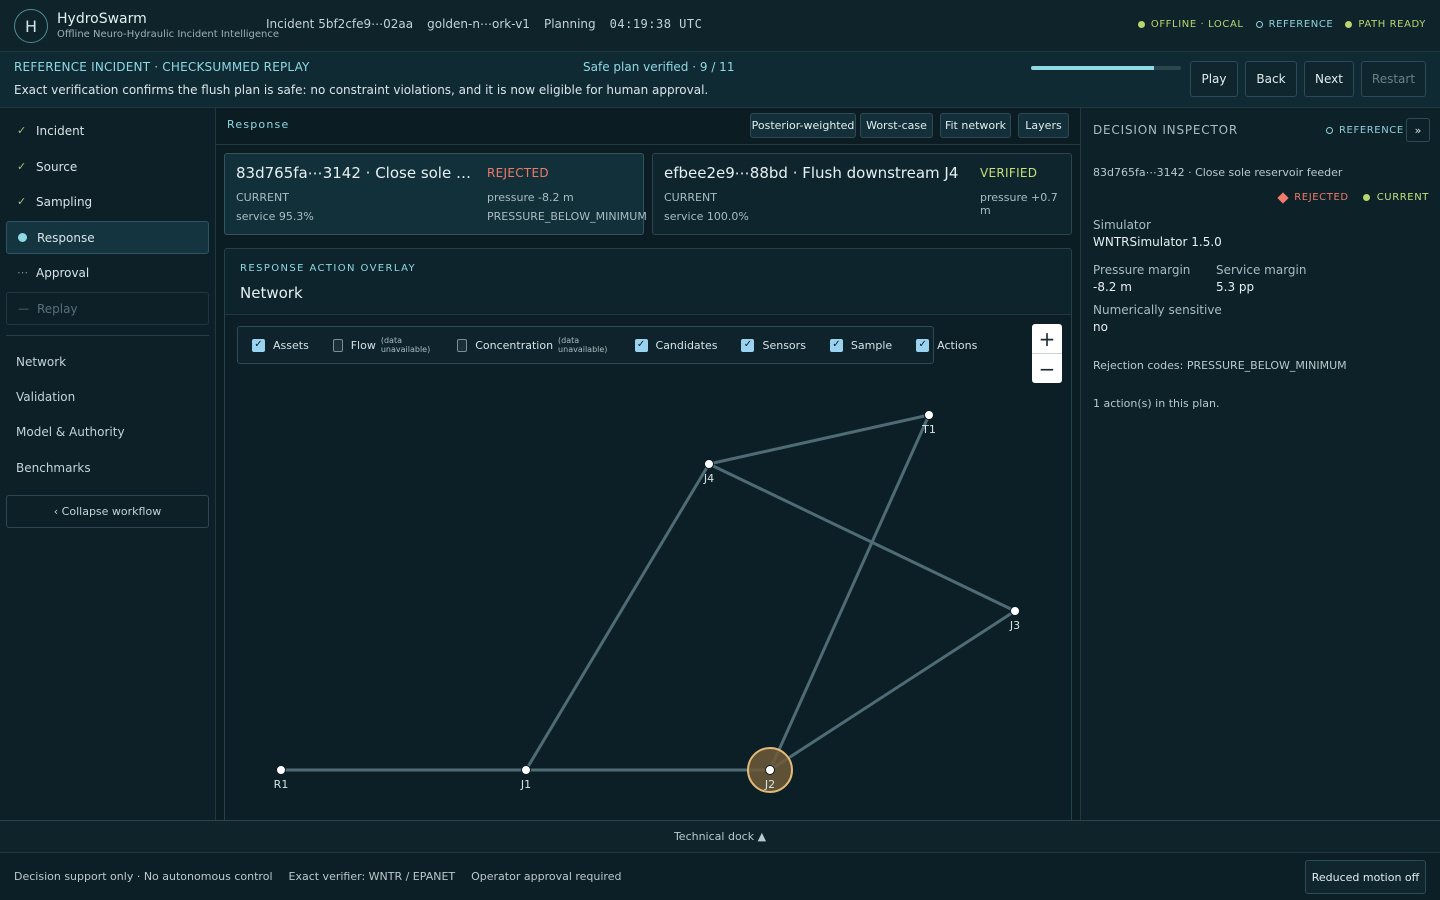 This screenshot has height=900, width=1440. Describe the element at coordinates (107, 166) in the screenshot. I see `nav-source: ✓ Source` at that location.